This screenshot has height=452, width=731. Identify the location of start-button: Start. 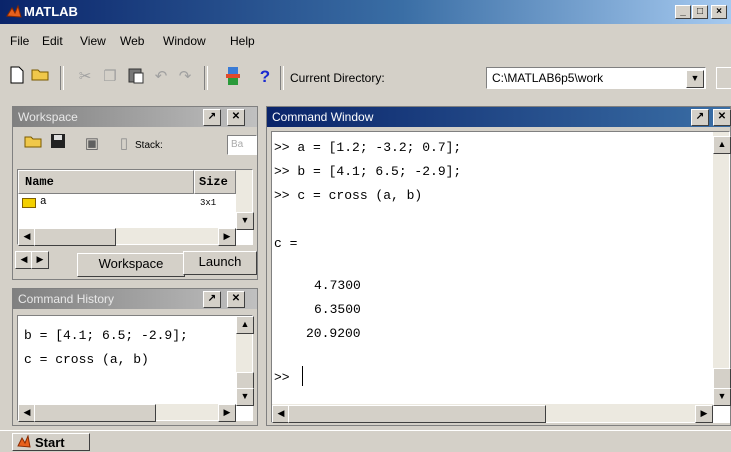
(51, 442).